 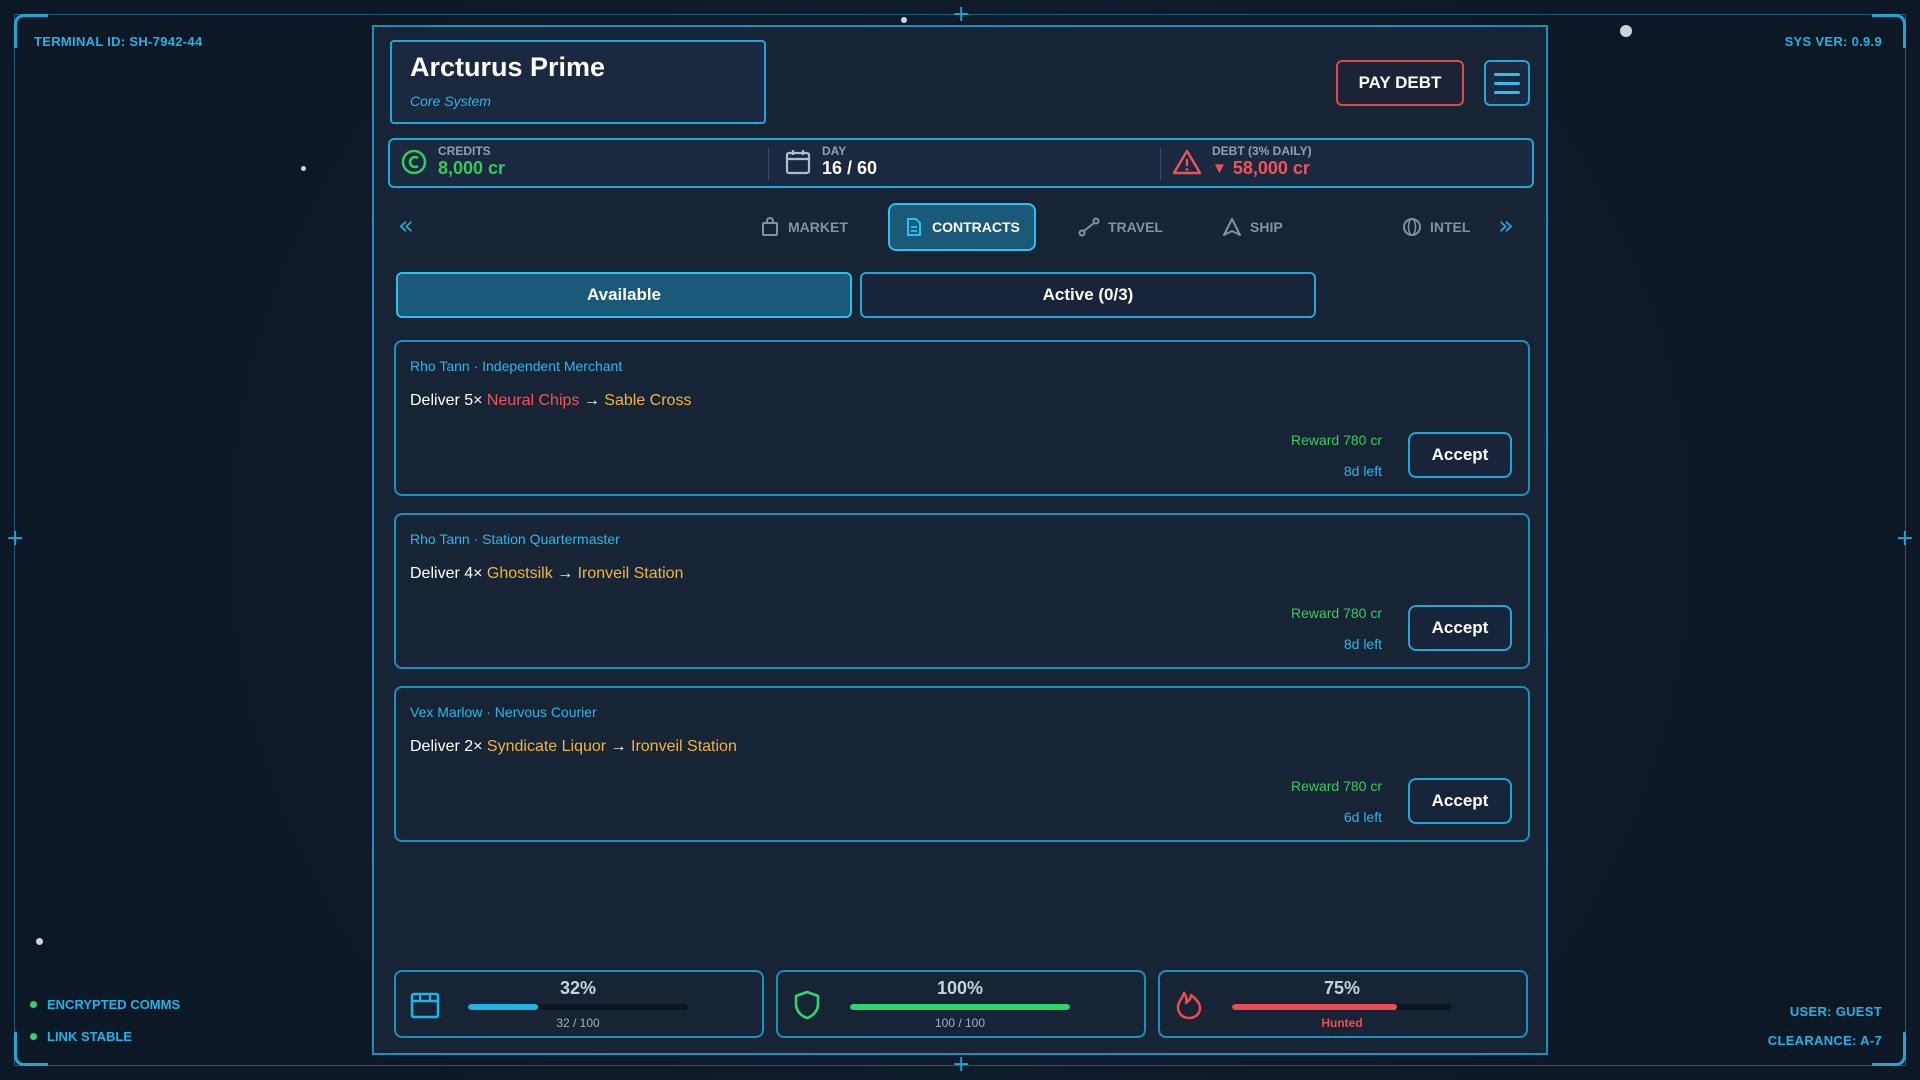 I want to click on hull-gauge: 100% 100 / 100, so click(x=961, y=1004).